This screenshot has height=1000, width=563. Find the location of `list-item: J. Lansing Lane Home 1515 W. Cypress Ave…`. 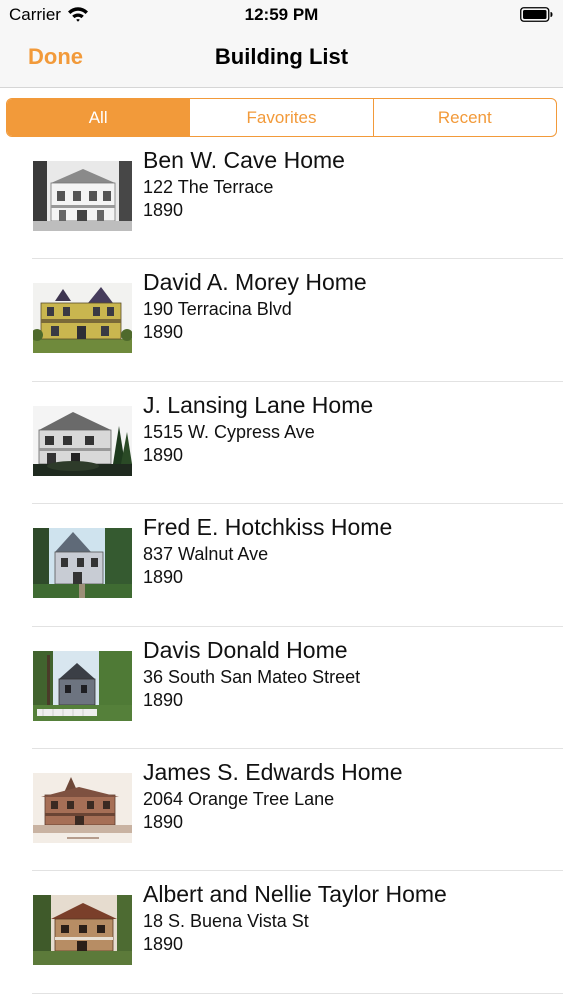

list-item: J. Lansing Lane Home 1515 W. Cypress Ave… is located at coordinates (281, 443).